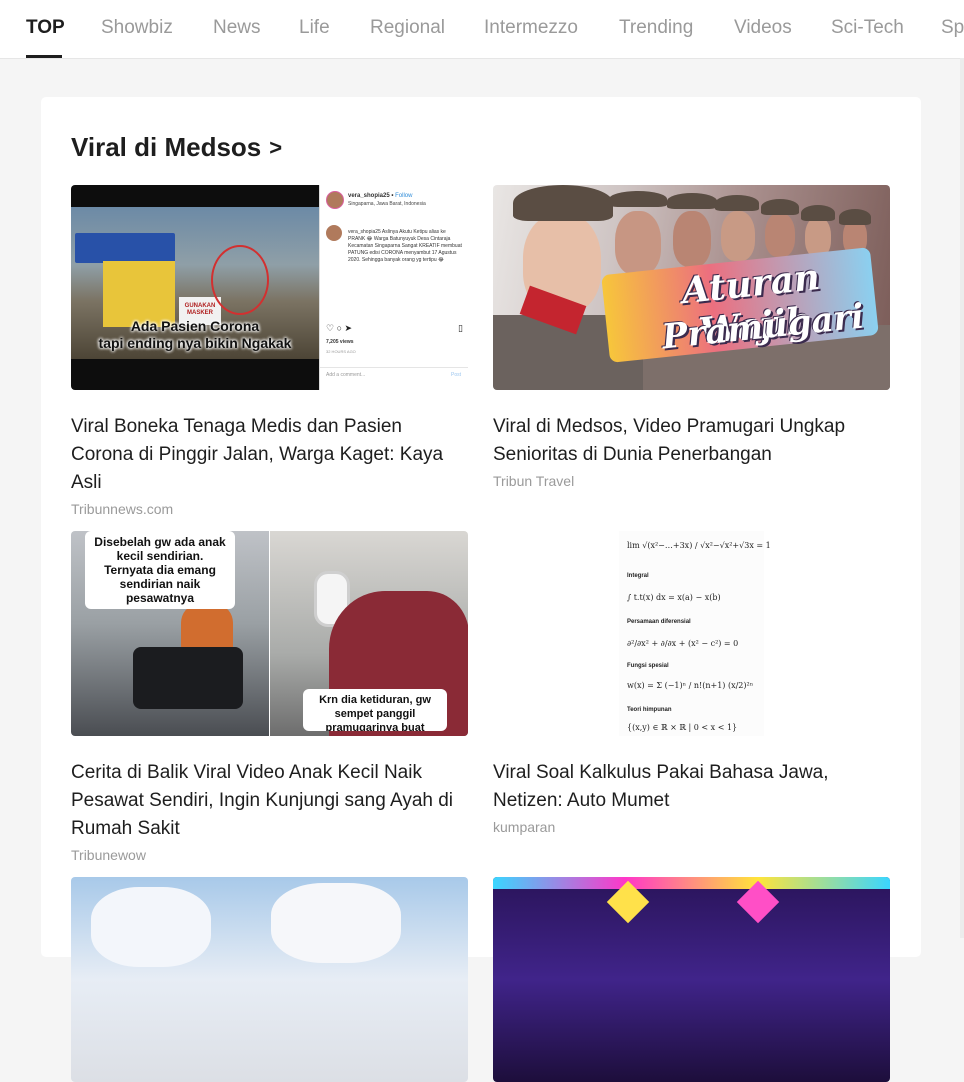 This screenshot has width=964, height=1082. Describe the element at coordinates (44, 56) in the screenshot. I see `active-tab-indicator` at that location.